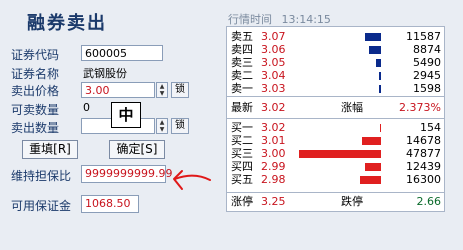 The height and width of the screenshot is (250, 463). What do you see at coordinates (336, 88) in the screenshot?
I see `quote-row: 卖一 3.03 1598` at bounding box center [336, 88].